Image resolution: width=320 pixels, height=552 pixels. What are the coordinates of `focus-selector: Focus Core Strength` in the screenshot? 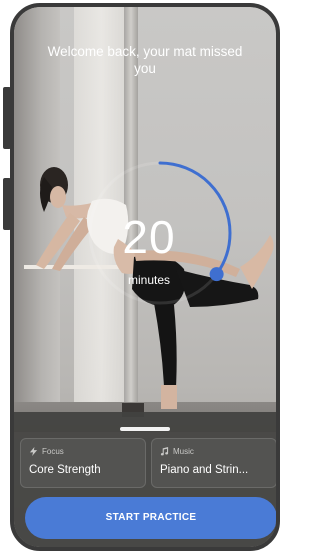 It's located at (83, 463).